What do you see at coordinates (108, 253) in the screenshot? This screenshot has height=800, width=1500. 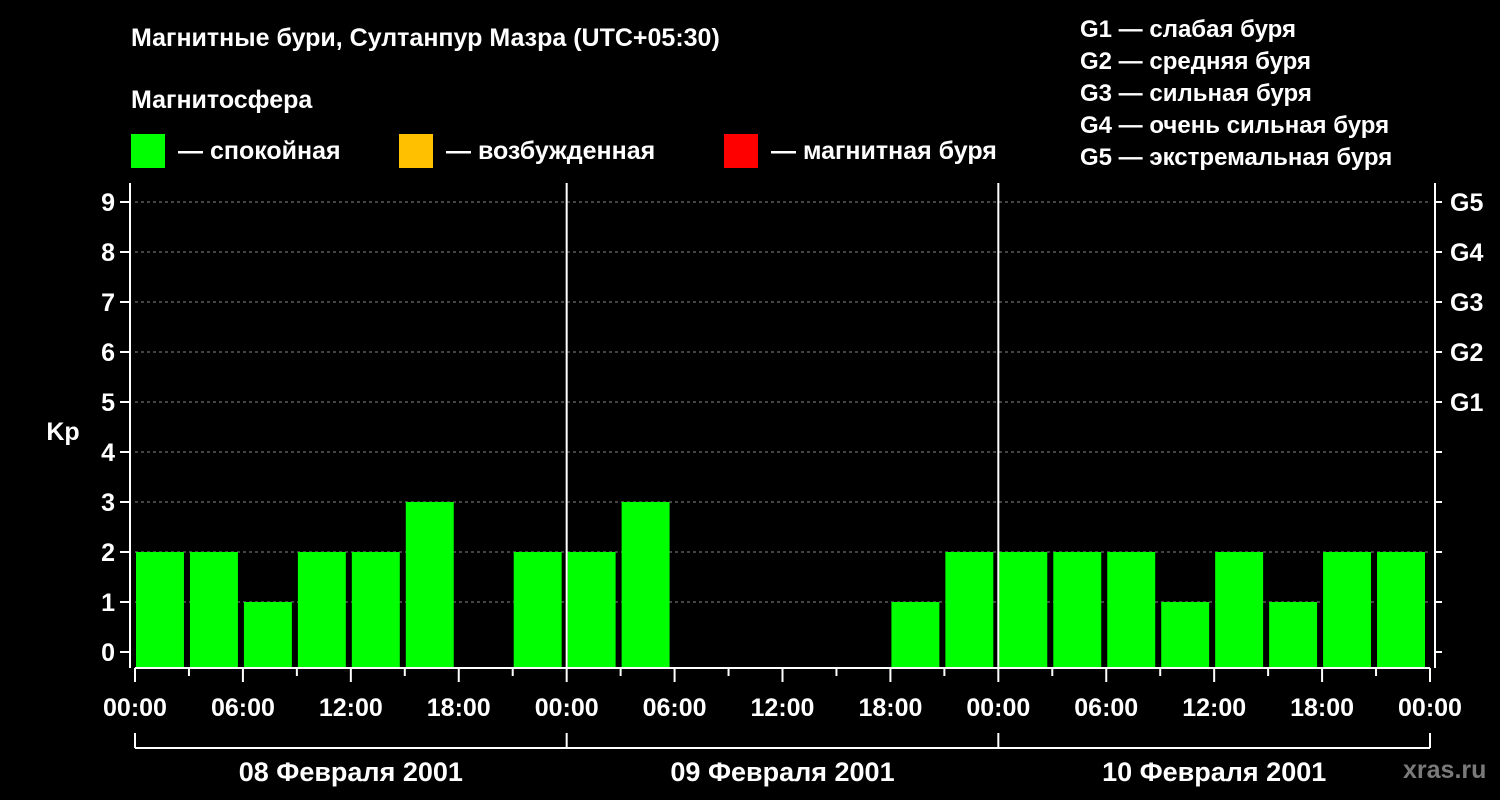 I see `y-tick-label: 8` at bounding box center [108, 253].